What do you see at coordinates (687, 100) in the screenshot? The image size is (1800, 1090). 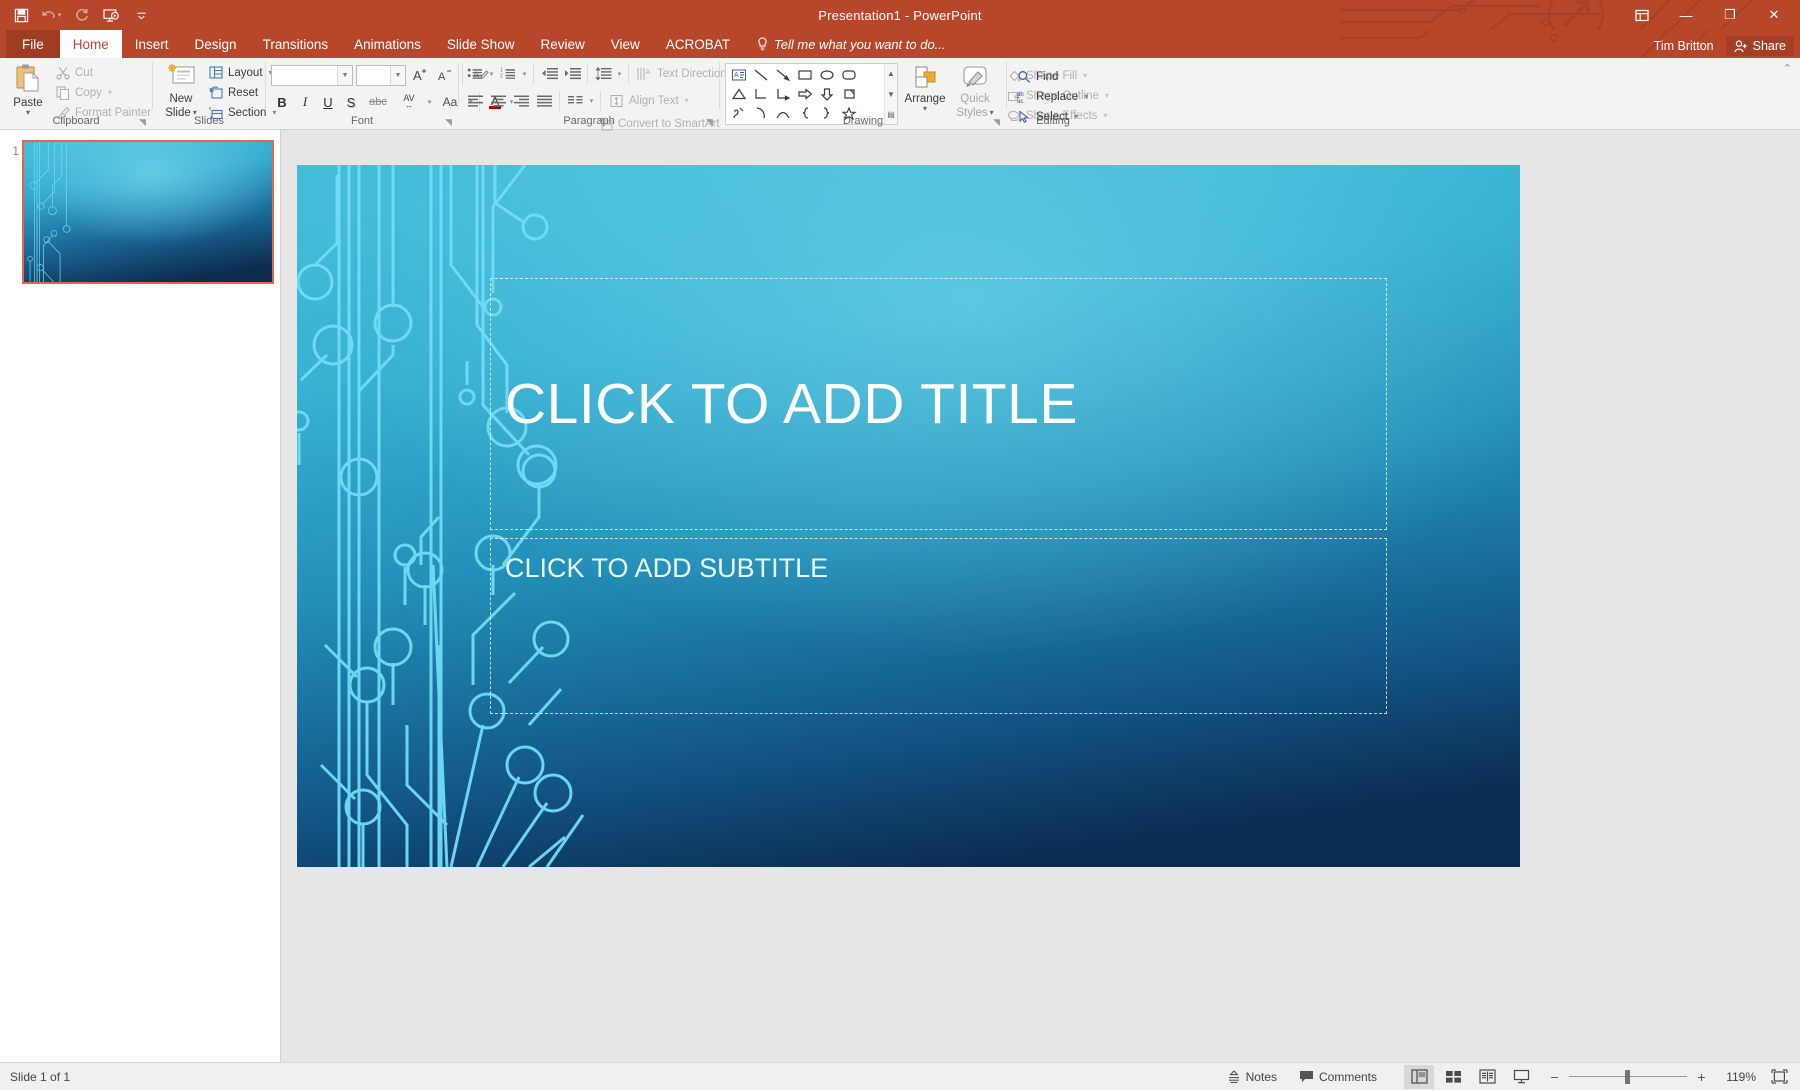 I see `align-text-caret-icon: ▾` at bounding box center [687, 100].